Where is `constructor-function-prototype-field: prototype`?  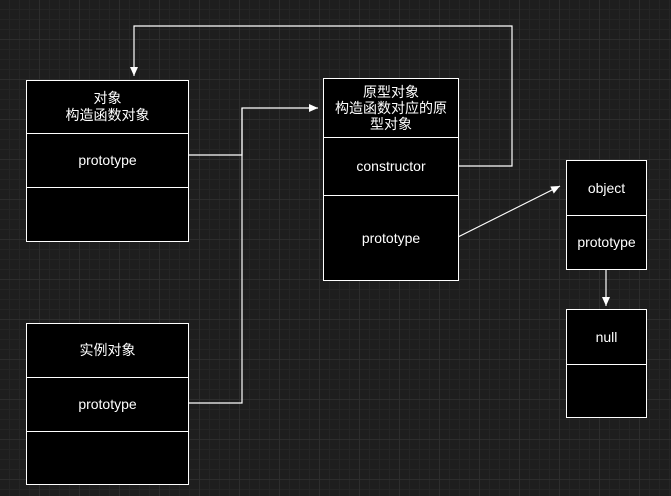 constructor-function-prototype-field: prototype is located at coordinates (107, 161).